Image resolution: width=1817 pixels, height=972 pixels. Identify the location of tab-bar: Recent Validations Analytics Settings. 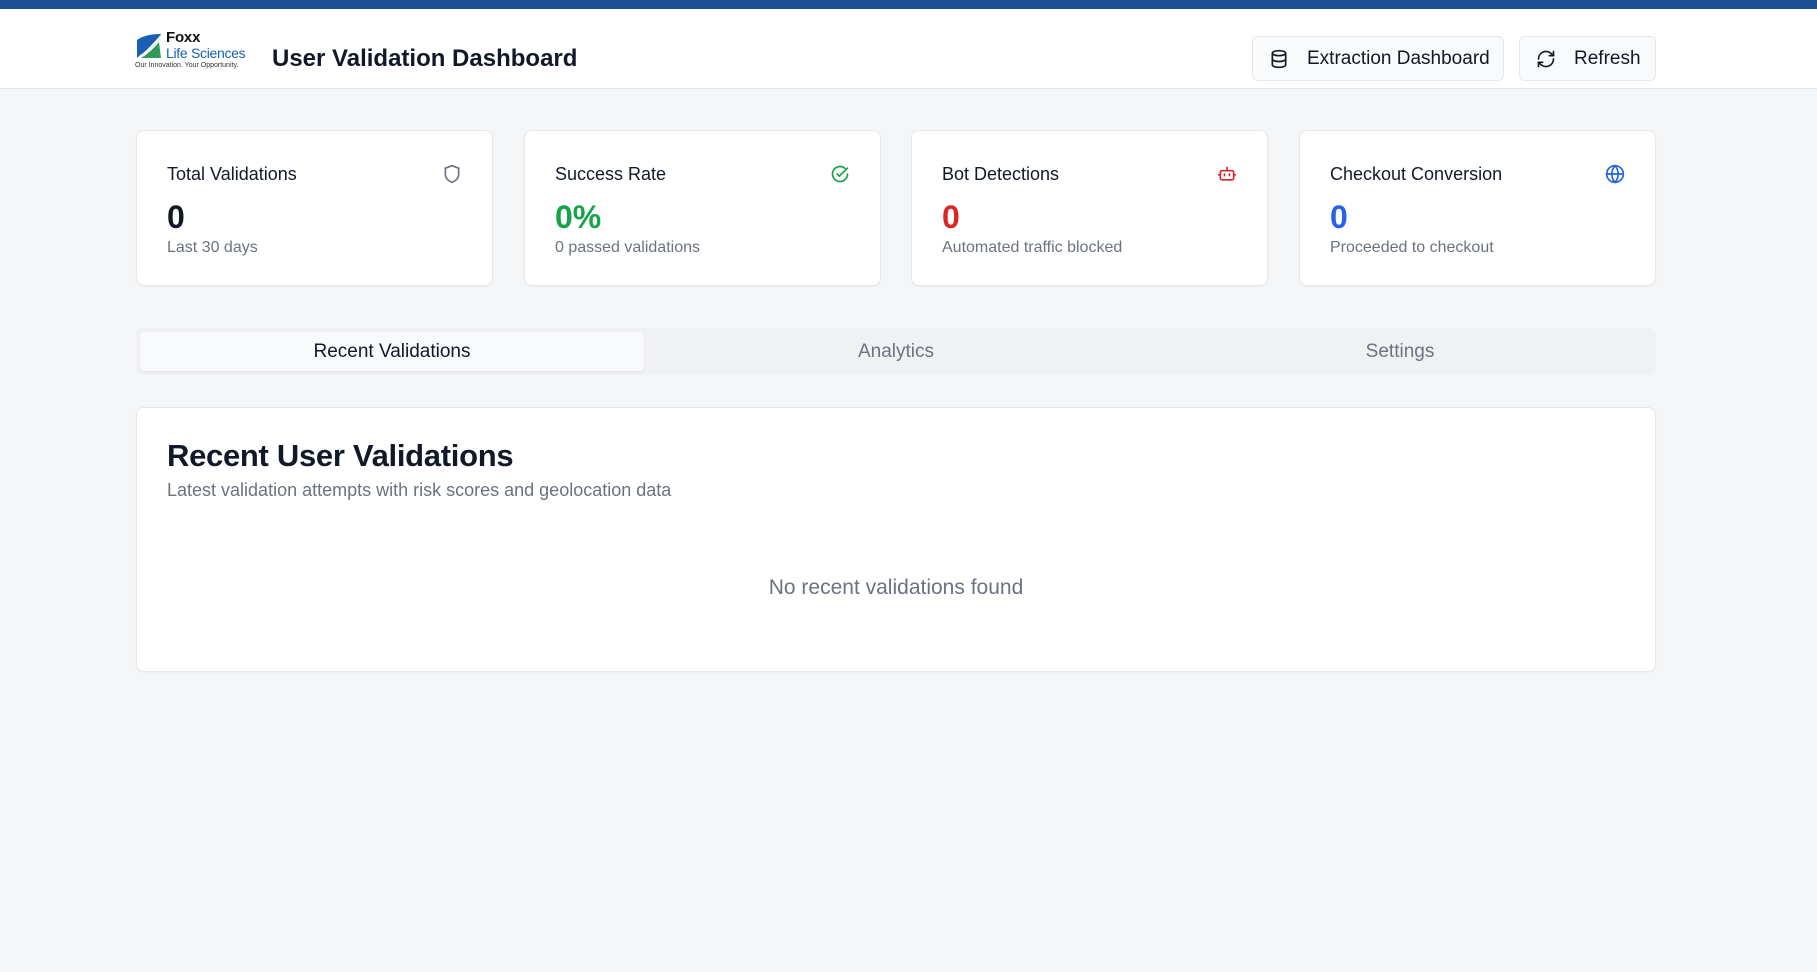
(896, 351).